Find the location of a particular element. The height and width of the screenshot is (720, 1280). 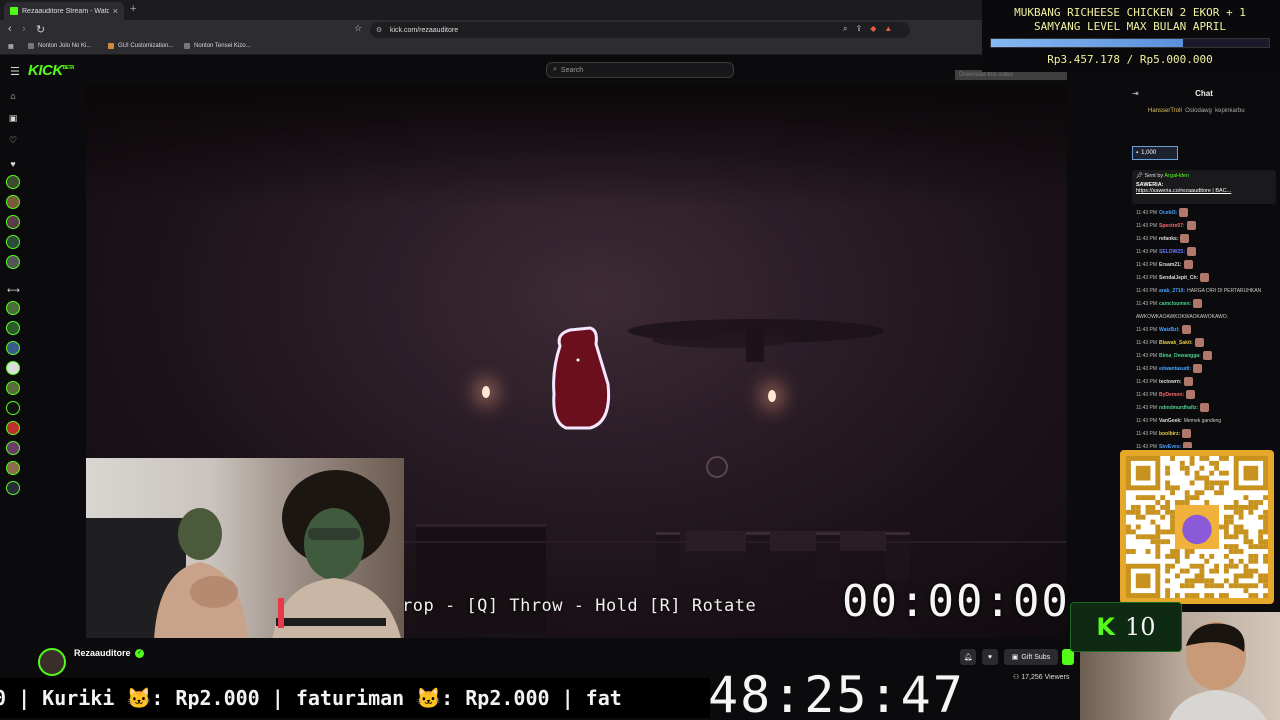

chat-username: edwantasudi: is located at coordinates (1175, 369).